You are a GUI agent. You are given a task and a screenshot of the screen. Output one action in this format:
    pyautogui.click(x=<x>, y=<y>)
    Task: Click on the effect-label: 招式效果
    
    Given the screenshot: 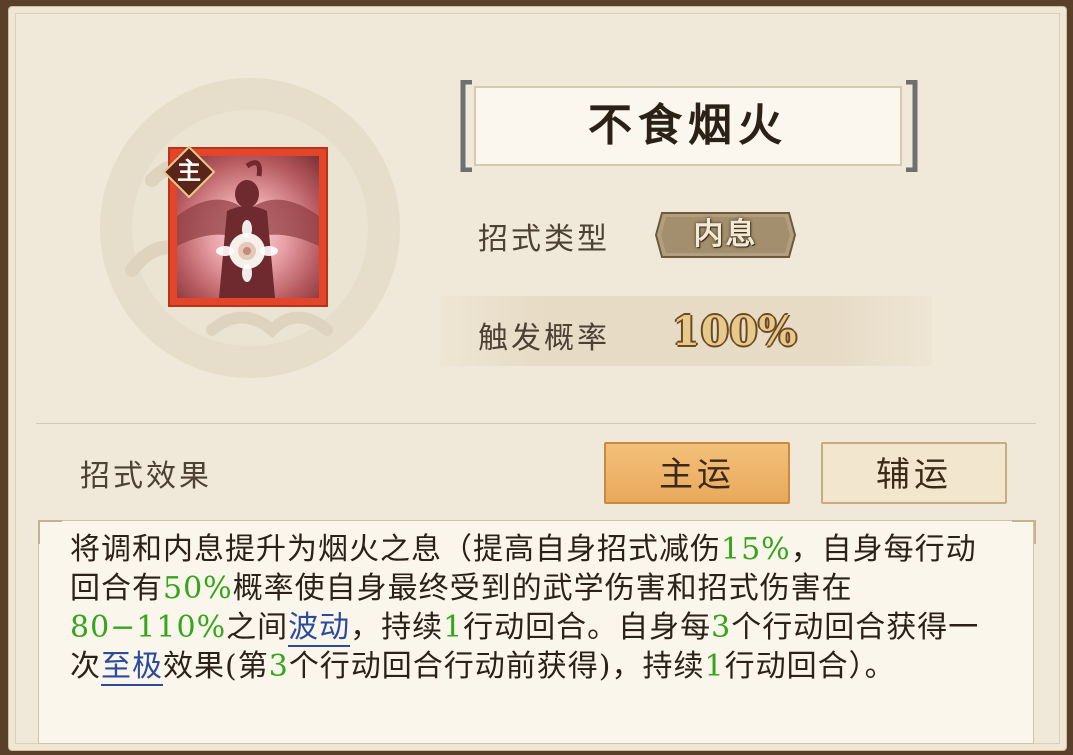 What is the action you would take?
    pyautogui.click(x=146, y=476)
    